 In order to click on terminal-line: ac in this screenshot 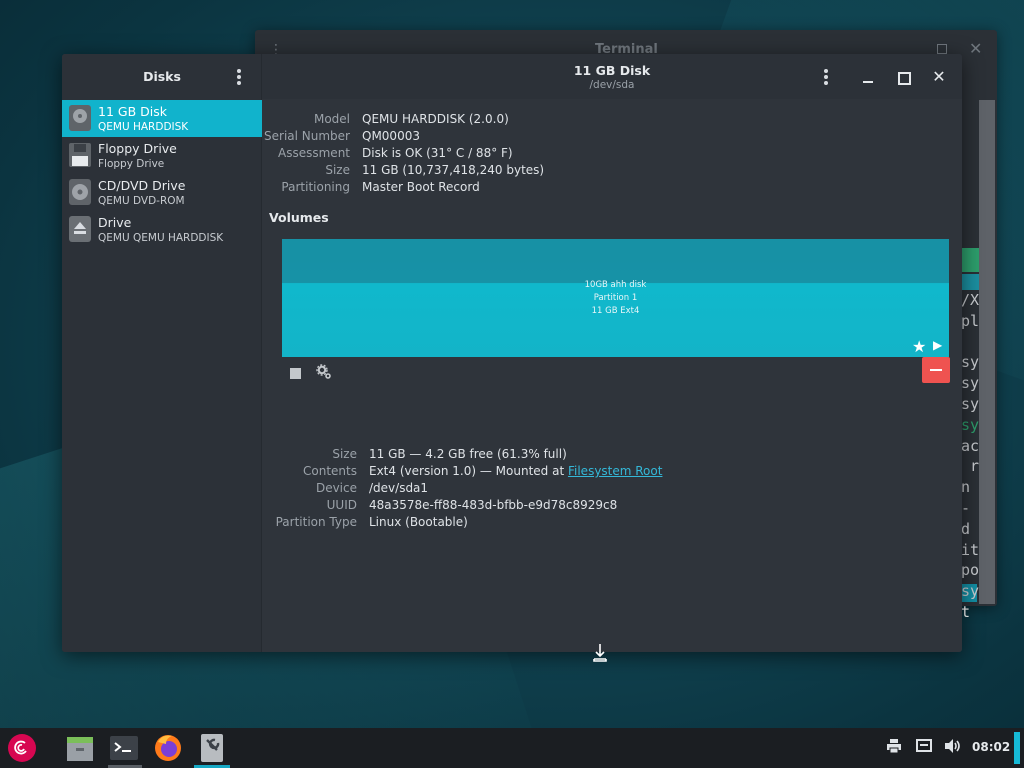, I will do `click(970, 445)`.